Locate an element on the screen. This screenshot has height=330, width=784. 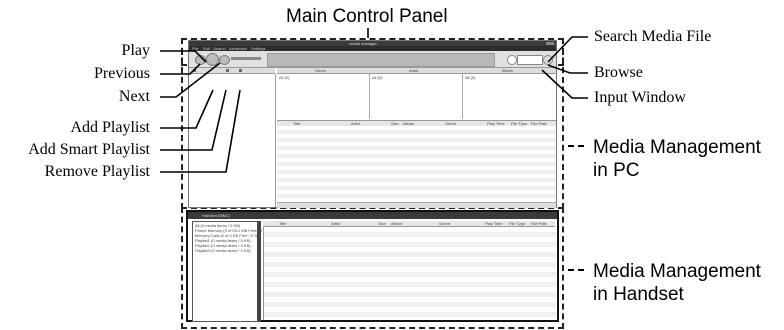
callout-next: Next is located at coordinates (134, 96).